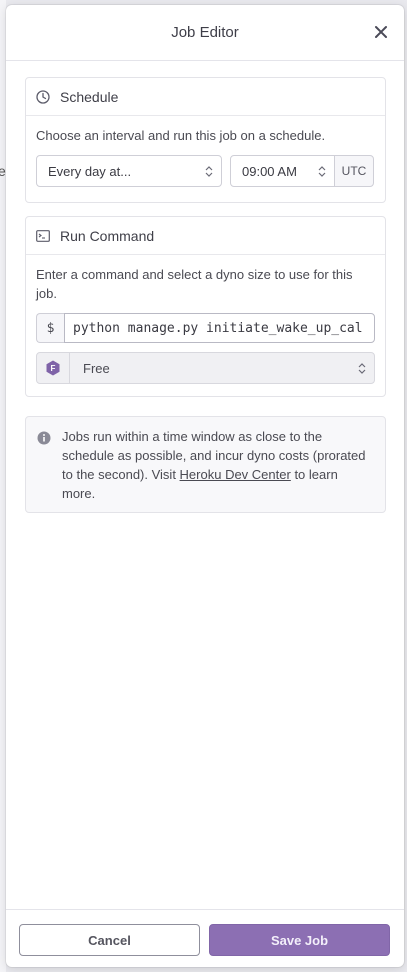 The image size is (407, 972). I want to click on prompt-symbol: $, so click(50, 328).